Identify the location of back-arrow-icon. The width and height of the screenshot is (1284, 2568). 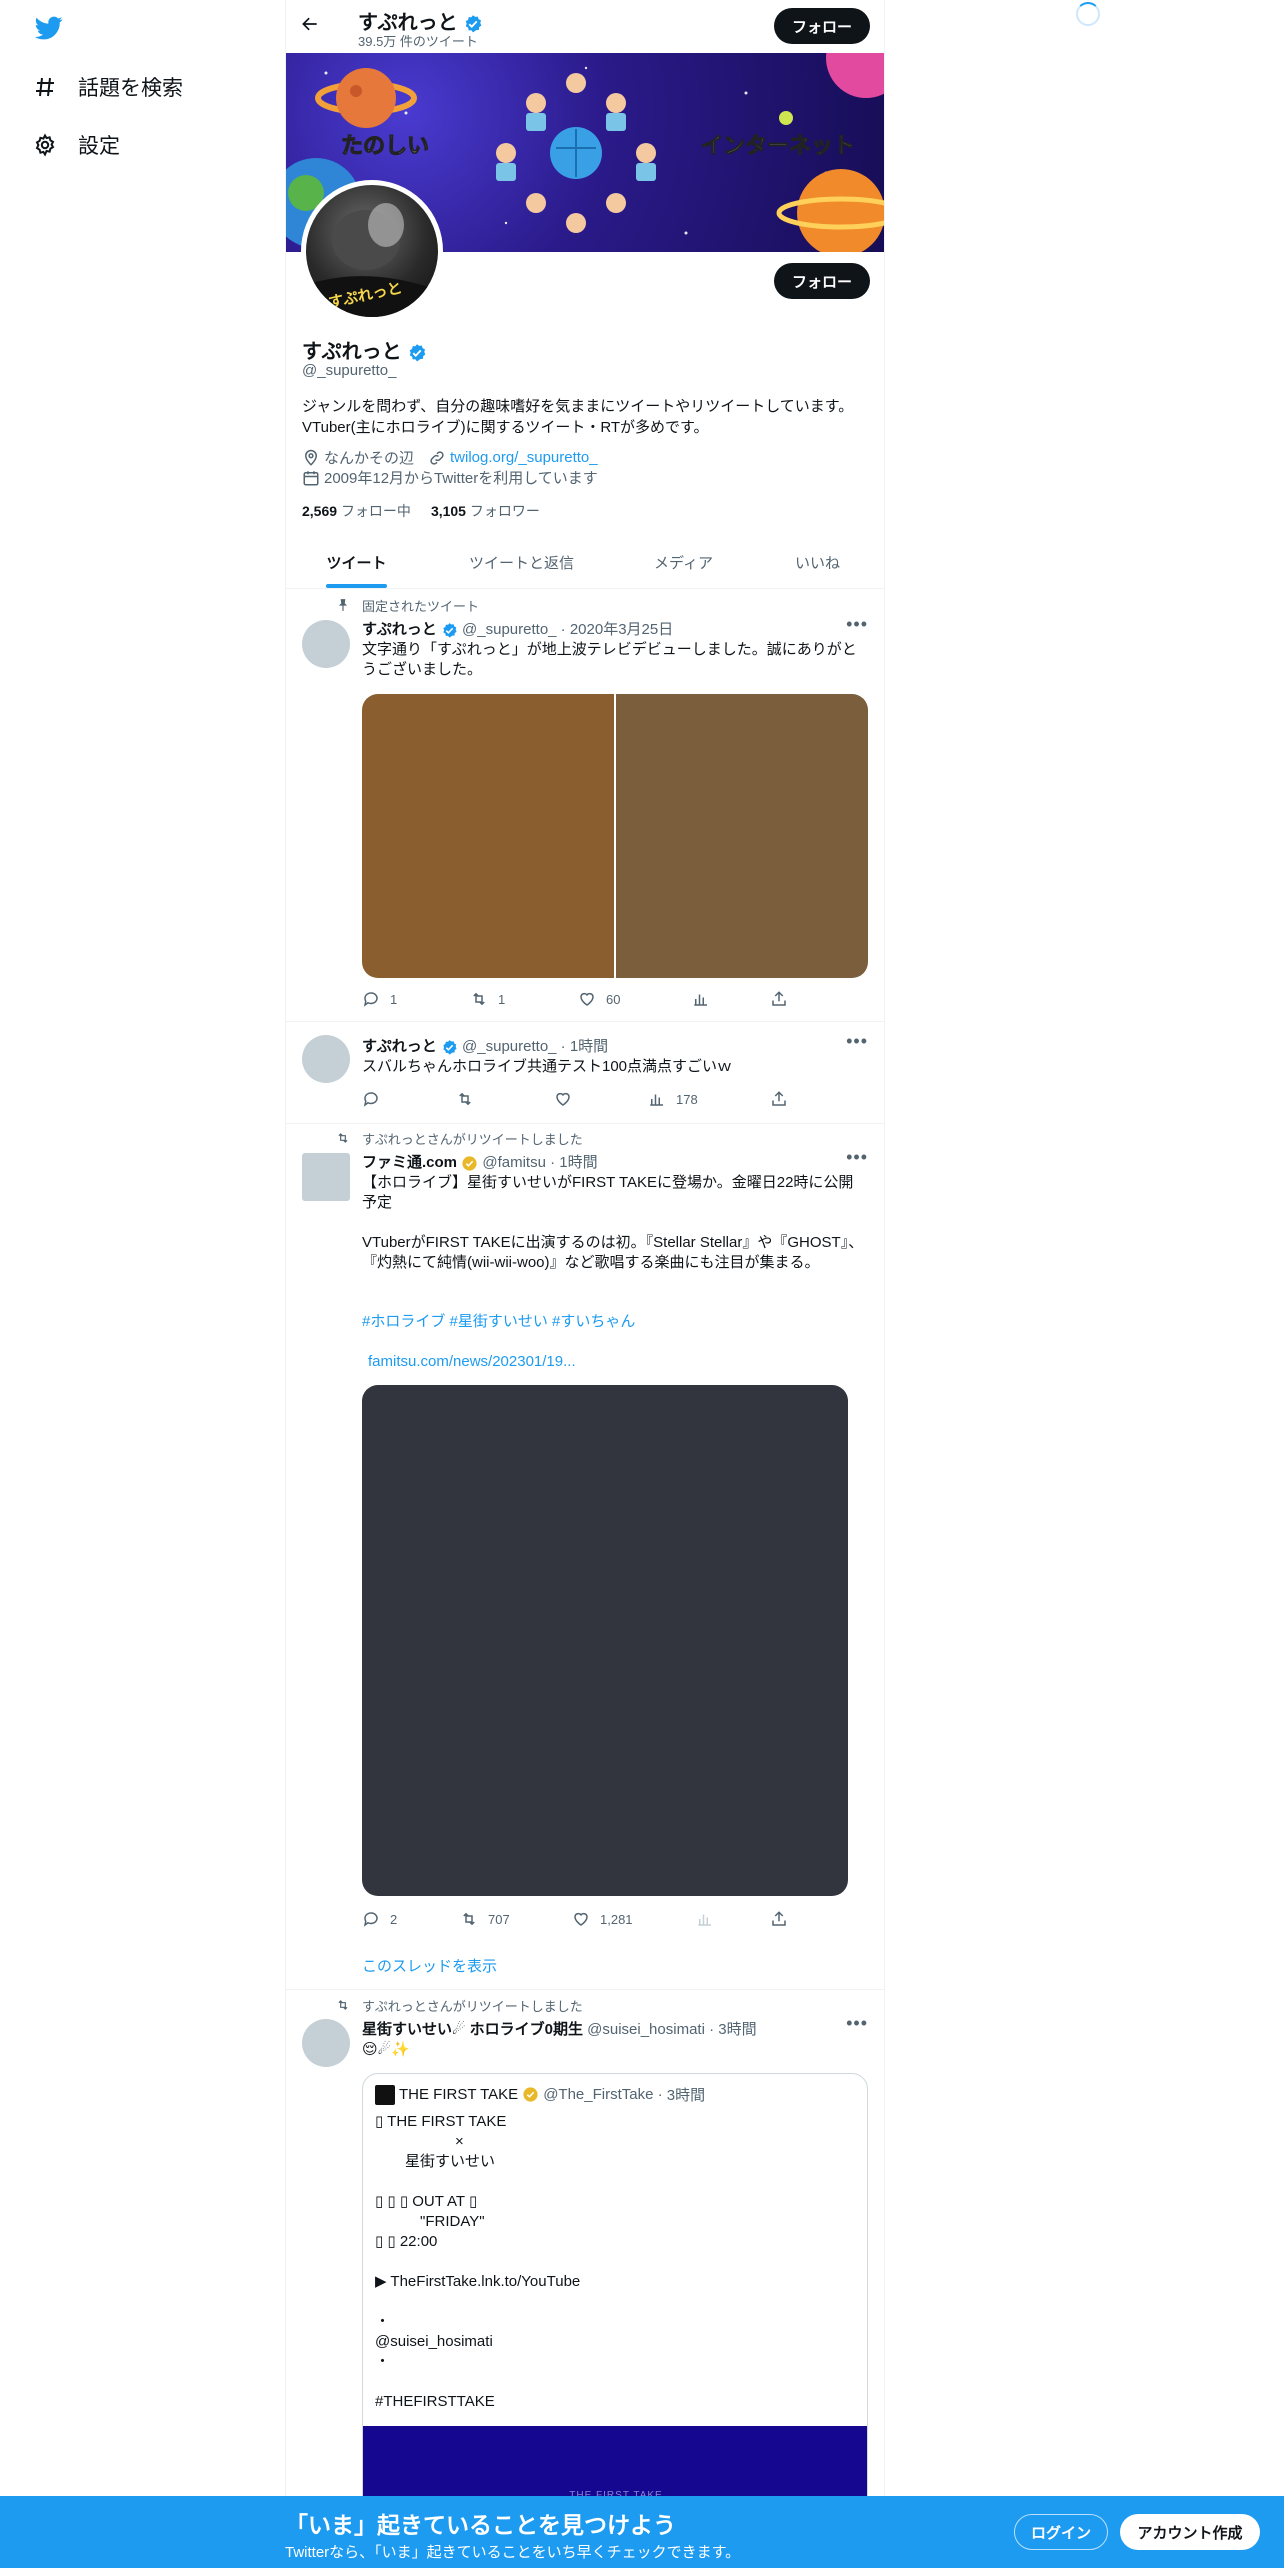
(312, 26).